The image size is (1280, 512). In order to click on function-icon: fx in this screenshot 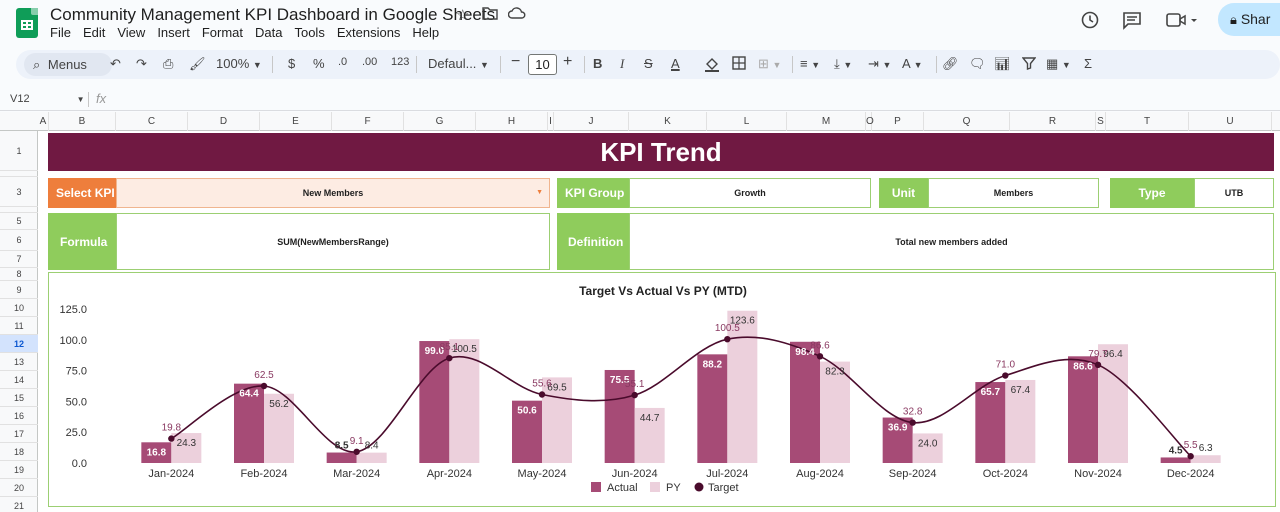, I will do `click(101, 98)`.